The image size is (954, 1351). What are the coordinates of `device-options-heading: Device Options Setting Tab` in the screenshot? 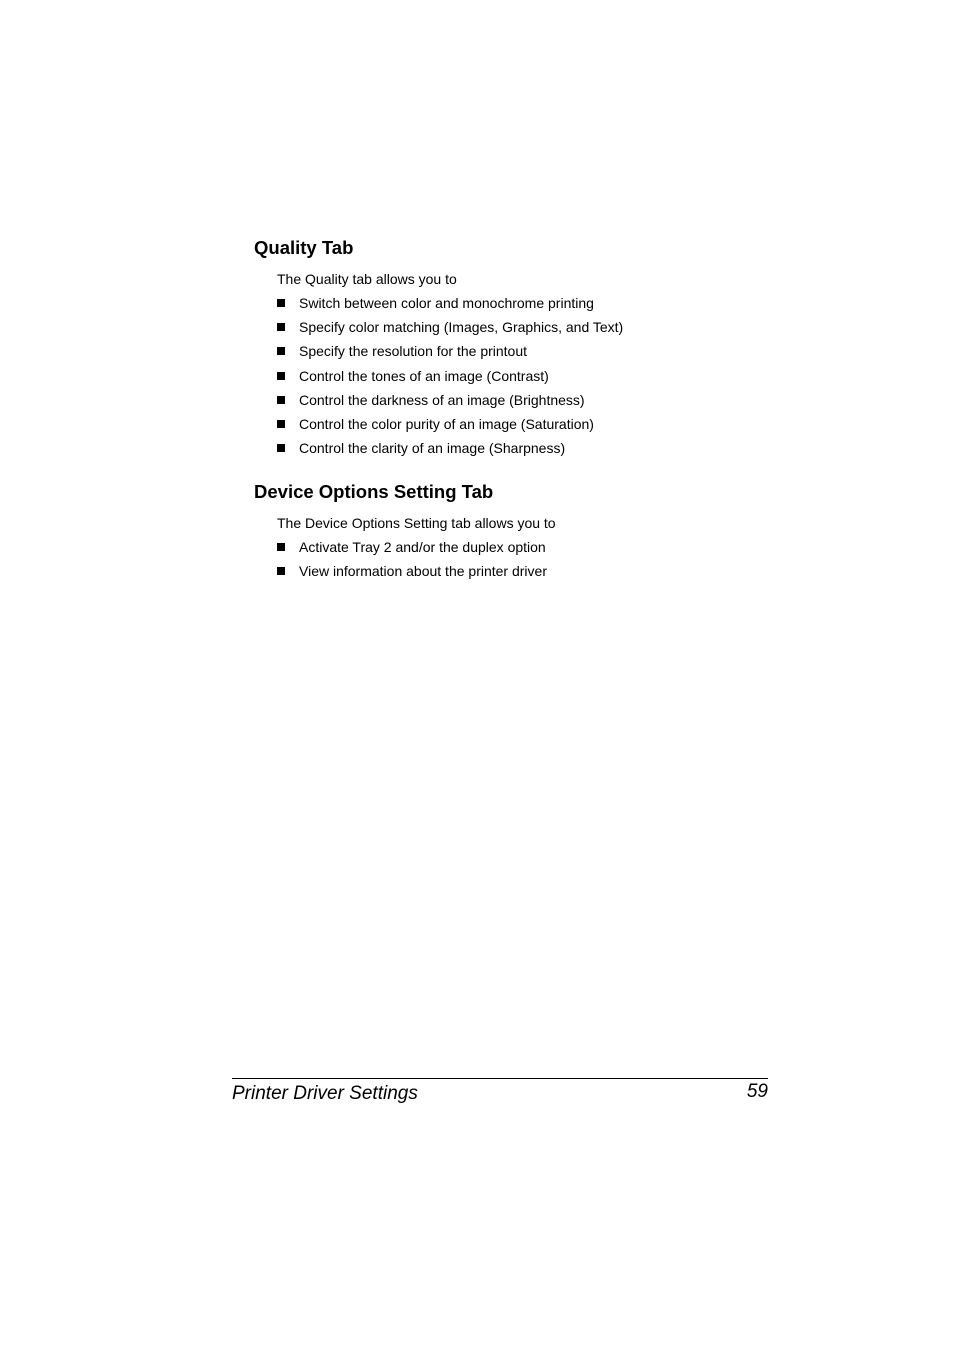 It's located at (374, 491).